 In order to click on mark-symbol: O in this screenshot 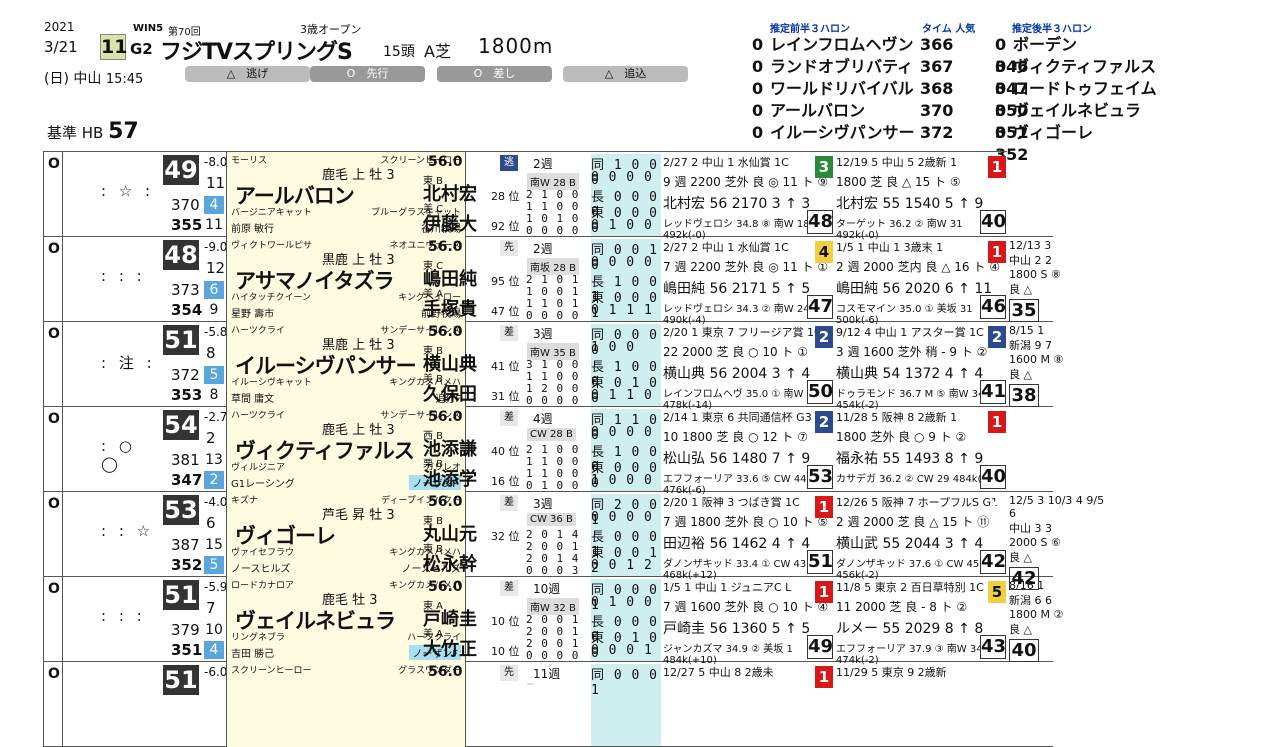, I will do `click(54, 164)`.